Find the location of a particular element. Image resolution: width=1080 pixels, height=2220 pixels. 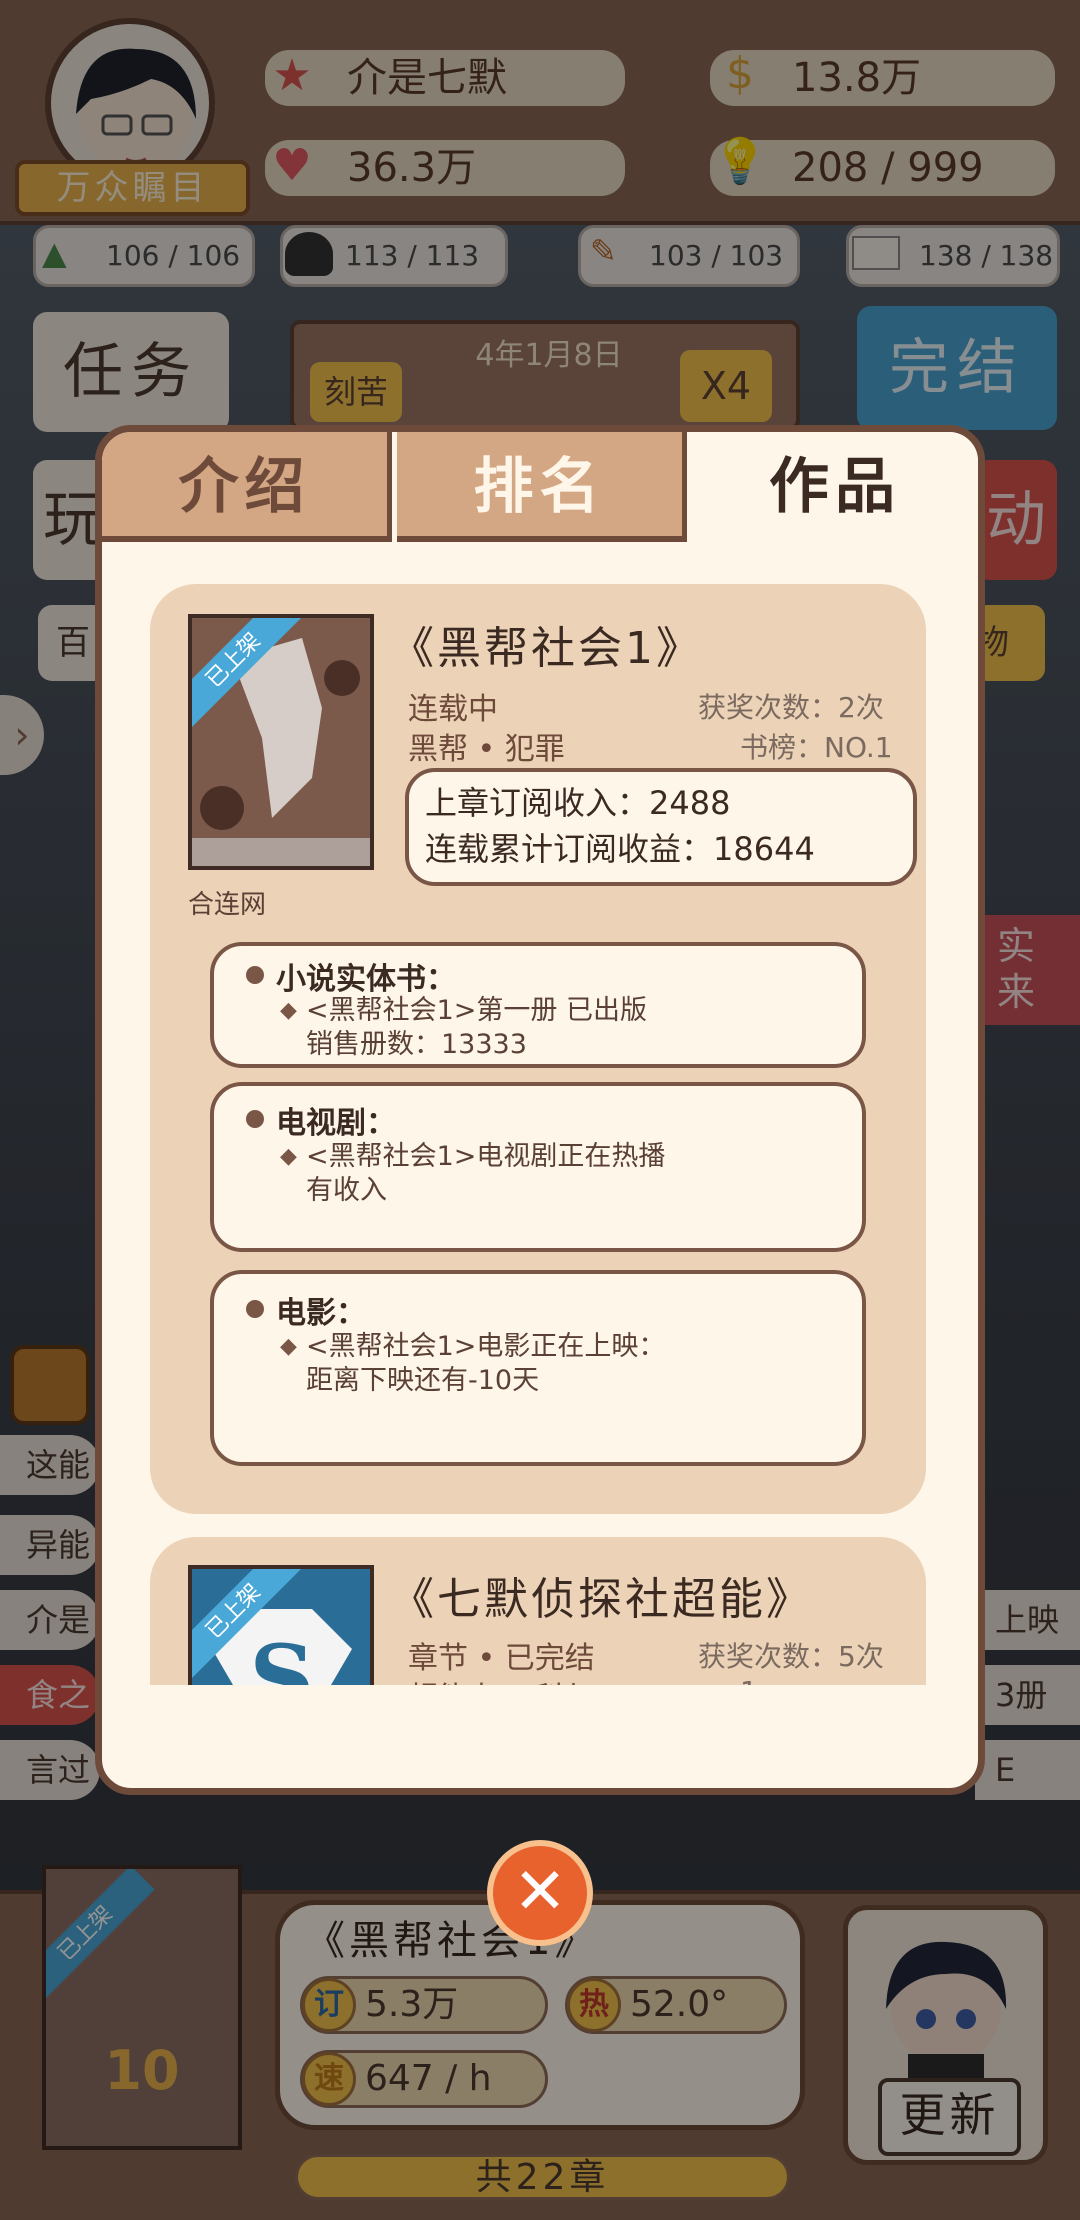

adaptation-line-2: 距离下映还有-10天 is located at coordinates (423, 1380).